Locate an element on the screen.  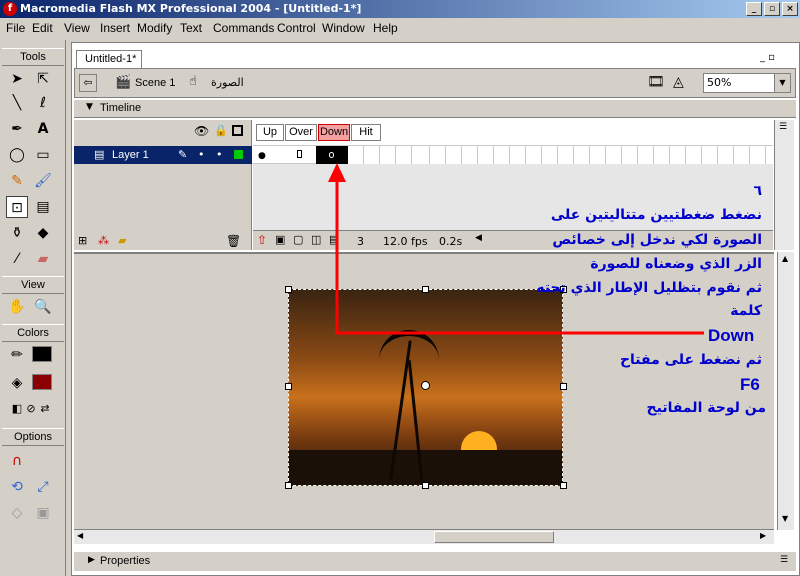
properties-menu-icon: ☰ is located at coordinates (784, 560).